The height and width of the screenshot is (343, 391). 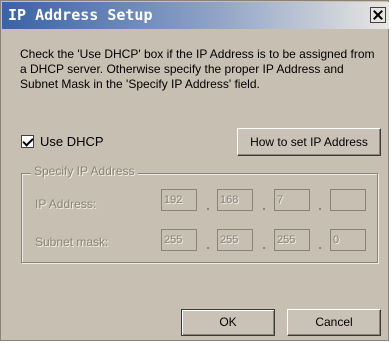 I want to click on title-bar: IP Address Setup, so click(x=195, y=15).